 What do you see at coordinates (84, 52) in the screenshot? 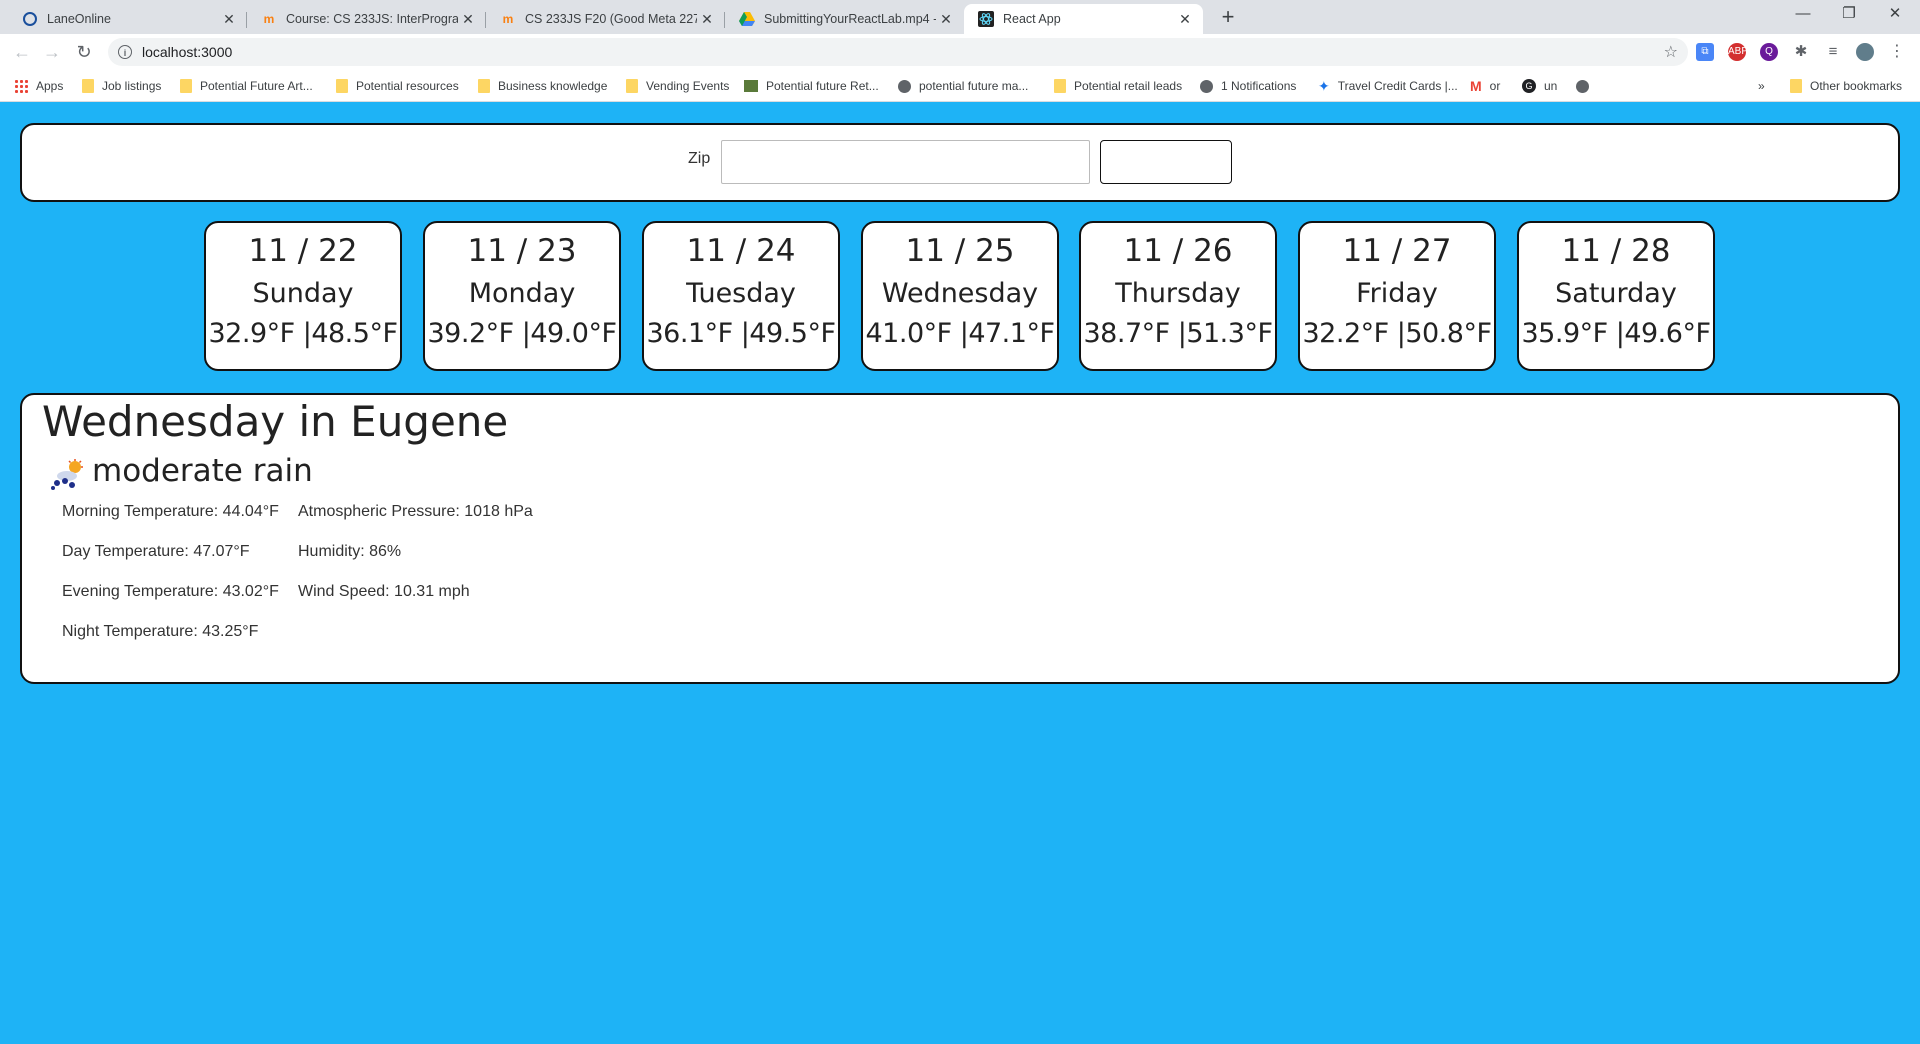
I see `reload-icon: ↻` at bounding box center [84, 52].